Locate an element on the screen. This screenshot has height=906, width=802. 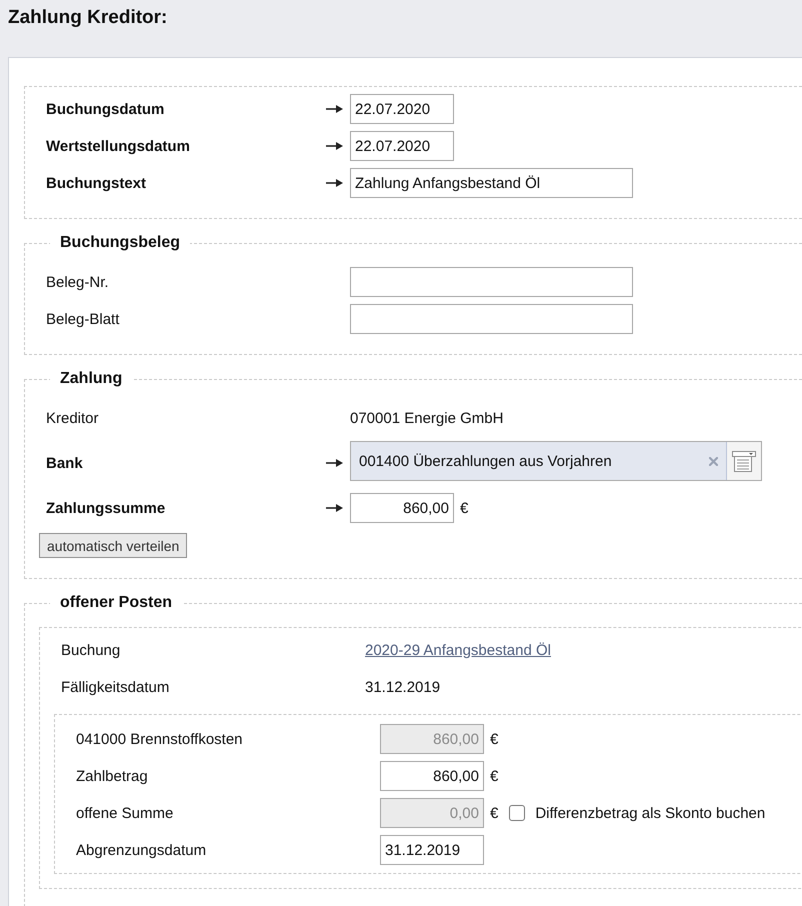
text-input: Zahlung Anfangsbestand Öl is located at coordinates (491, 183).